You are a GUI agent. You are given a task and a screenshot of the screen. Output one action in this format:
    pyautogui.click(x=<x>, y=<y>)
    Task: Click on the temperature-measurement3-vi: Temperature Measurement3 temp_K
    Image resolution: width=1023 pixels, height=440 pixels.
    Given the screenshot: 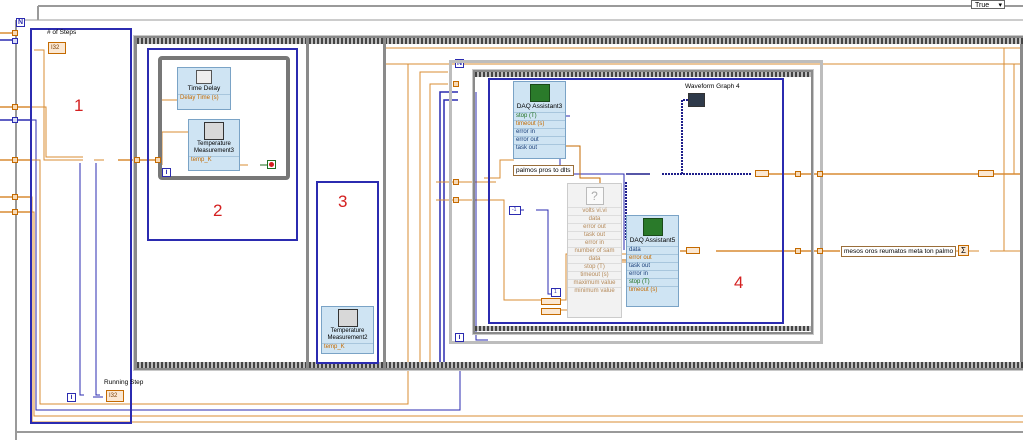 What is the action you would take?
    pyautogui.click(x=214, y=145)
    